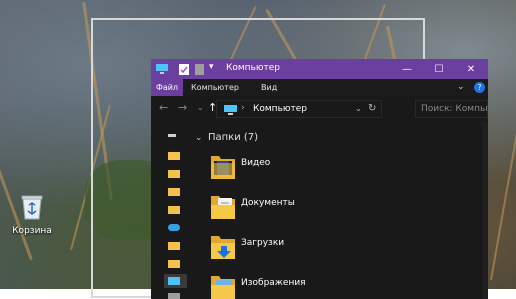 Image resolution: width=516 pixels, height=299 pixels. What do you see at coordinates (32, 209) in the screenshot?
I see `recycle-bin-icon` at bounding box center [32, 209].